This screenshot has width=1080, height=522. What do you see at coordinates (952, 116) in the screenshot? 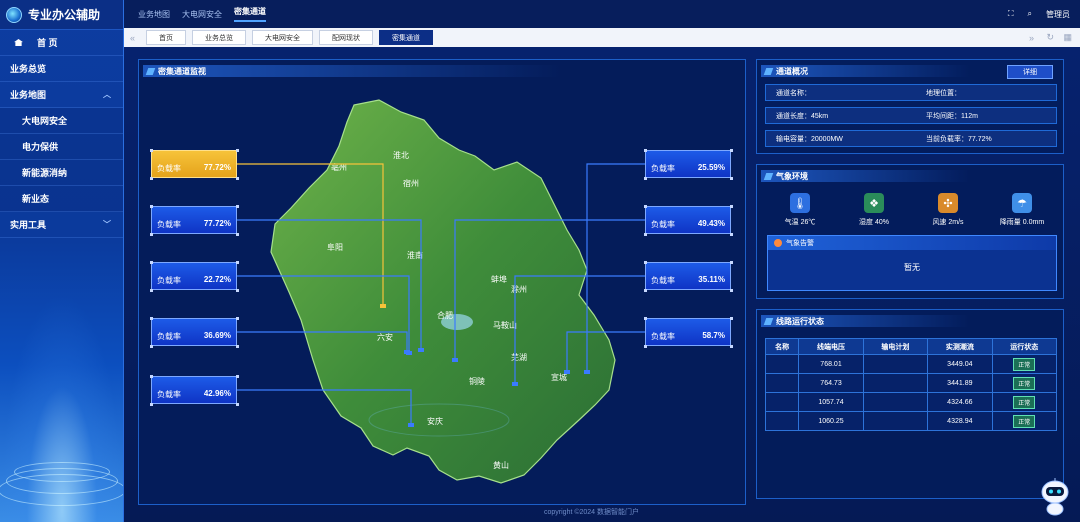
I see `channel-spacing: 平均间距：112m` at bounding box center [952, 116].